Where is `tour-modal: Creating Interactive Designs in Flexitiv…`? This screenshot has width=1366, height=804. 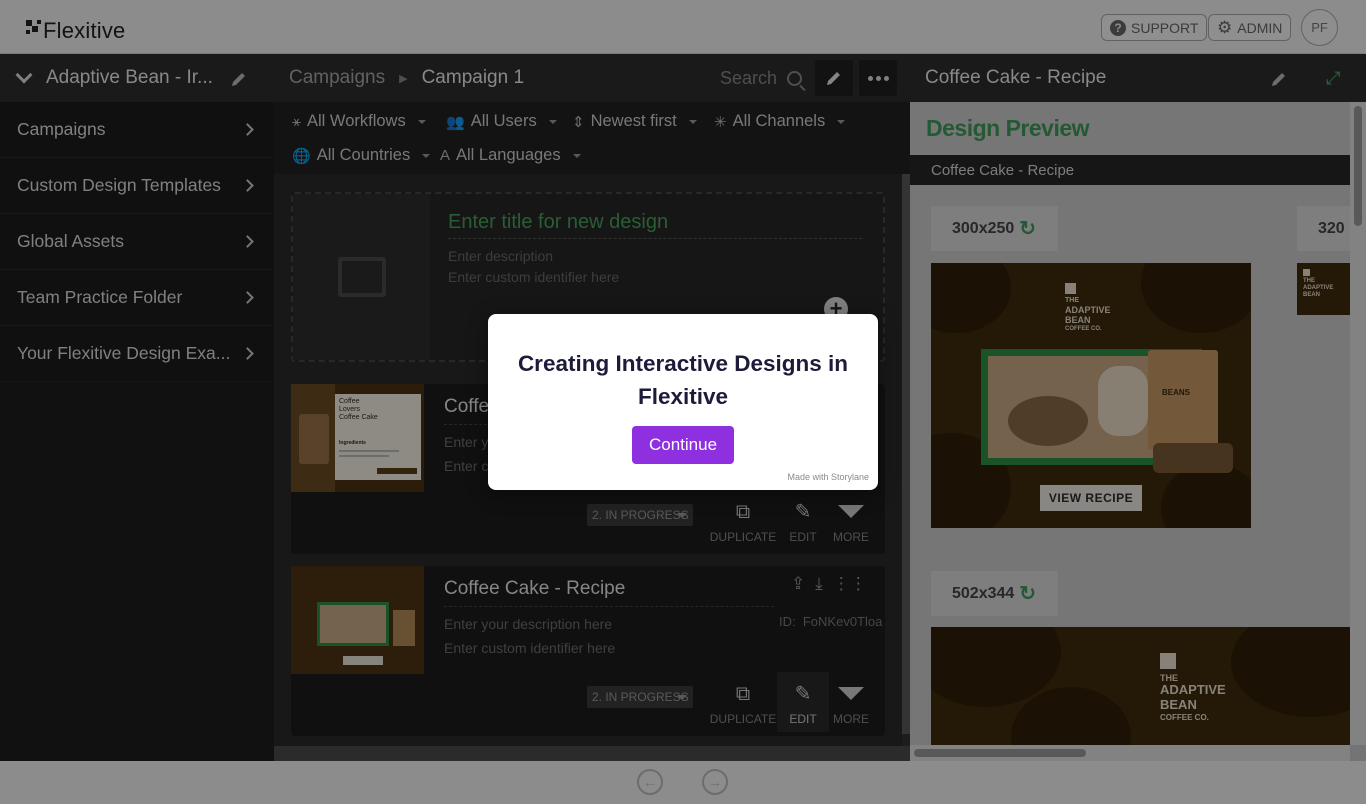
tour-modal: Creating Interactive Designs in Flexitiv… is located at coordinates (683, 402).